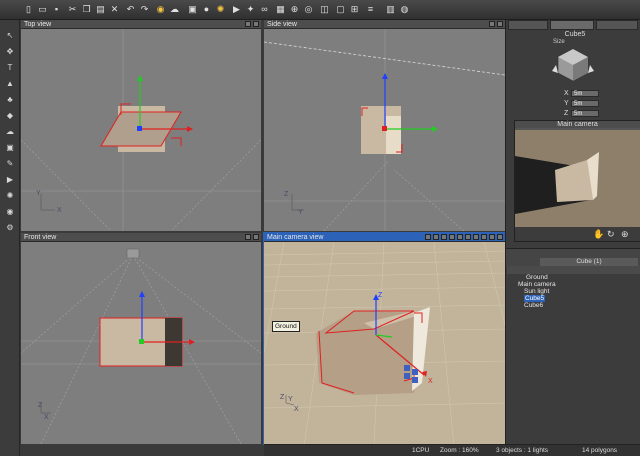  What do you see at coordinates (114, 9) in the screenshot?
I see `delete-icon: ✕` at bounding box center [114, 9].